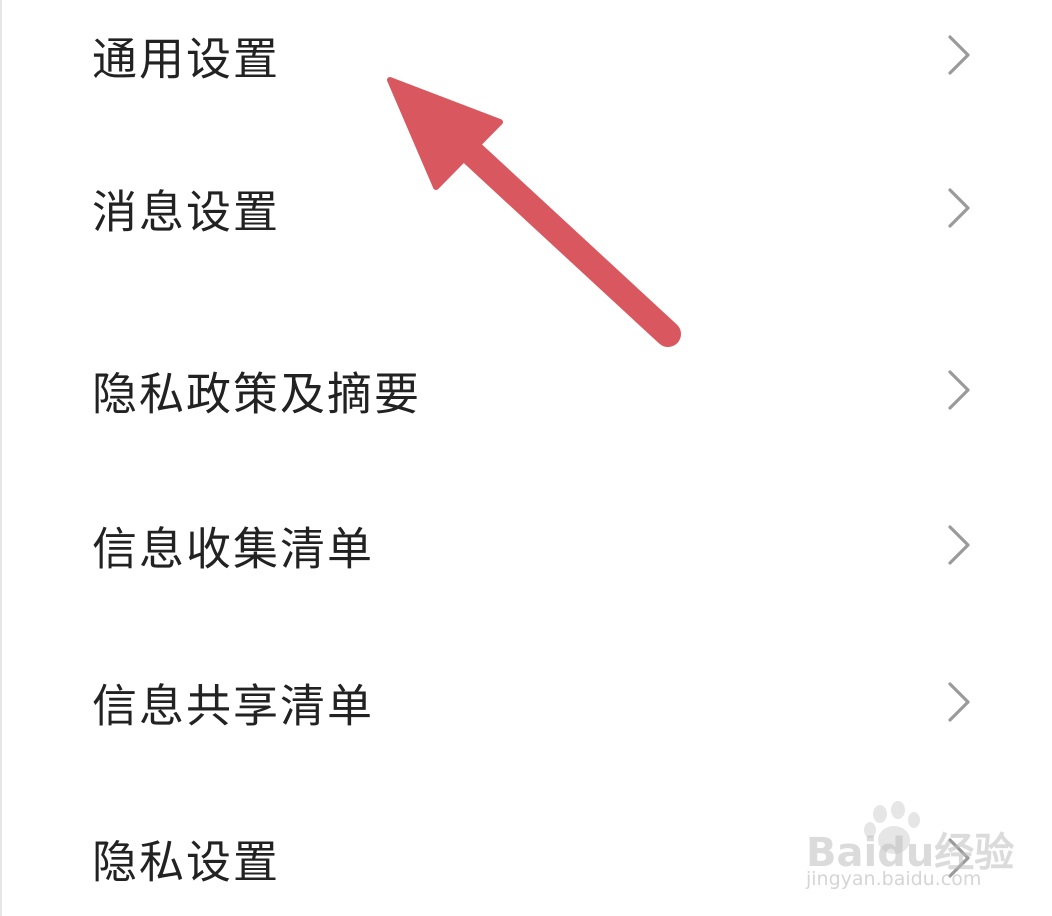  Describe the element at coordinates (257, 394) in the screenshot. I see `menu-item-label: 隐私政策及摘要` at that location.